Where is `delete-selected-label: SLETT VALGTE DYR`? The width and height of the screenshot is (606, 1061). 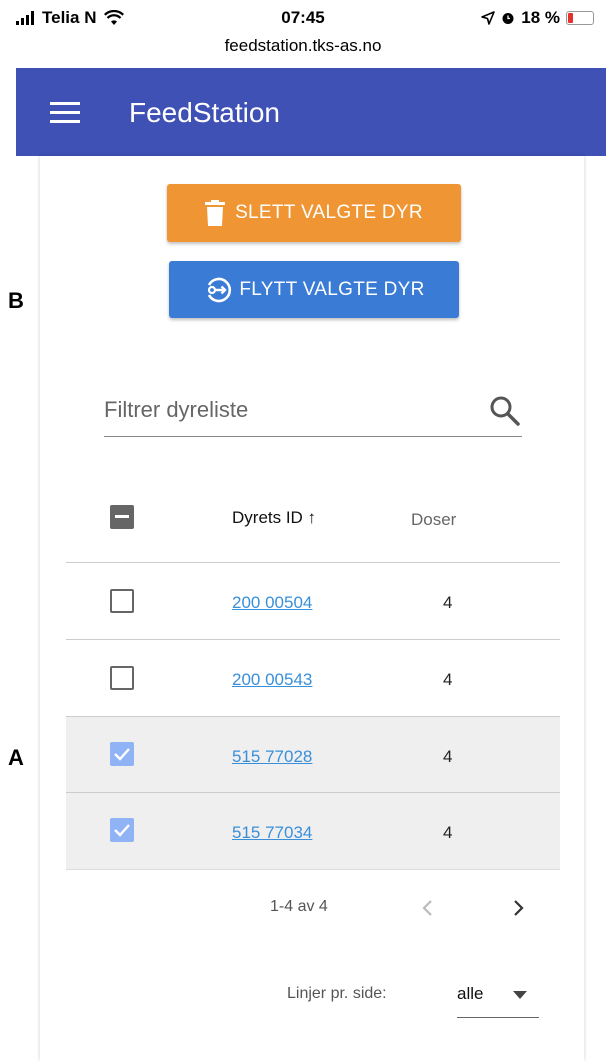 delete-selected-label: SLETT VALGTE DYR is located at coordinates (329, 212).